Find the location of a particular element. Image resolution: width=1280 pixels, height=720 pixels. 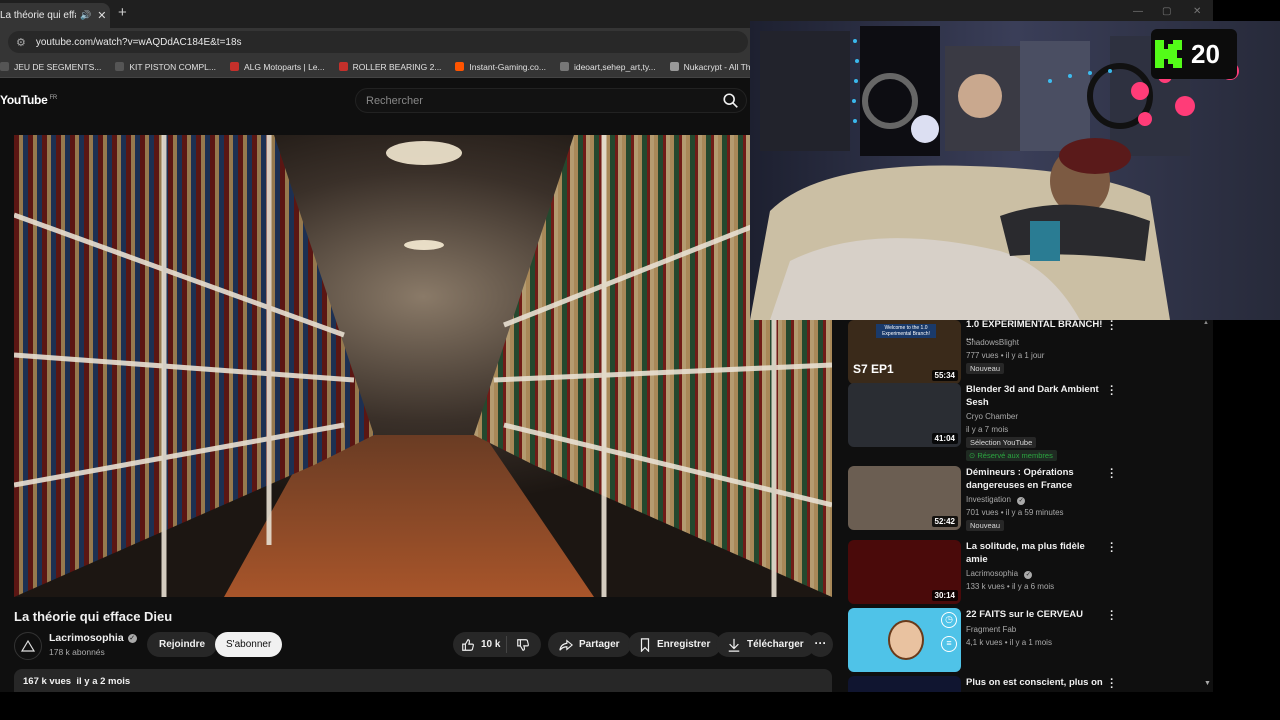

channel-label: Fragment Fab is located at coordinates (991, 629).